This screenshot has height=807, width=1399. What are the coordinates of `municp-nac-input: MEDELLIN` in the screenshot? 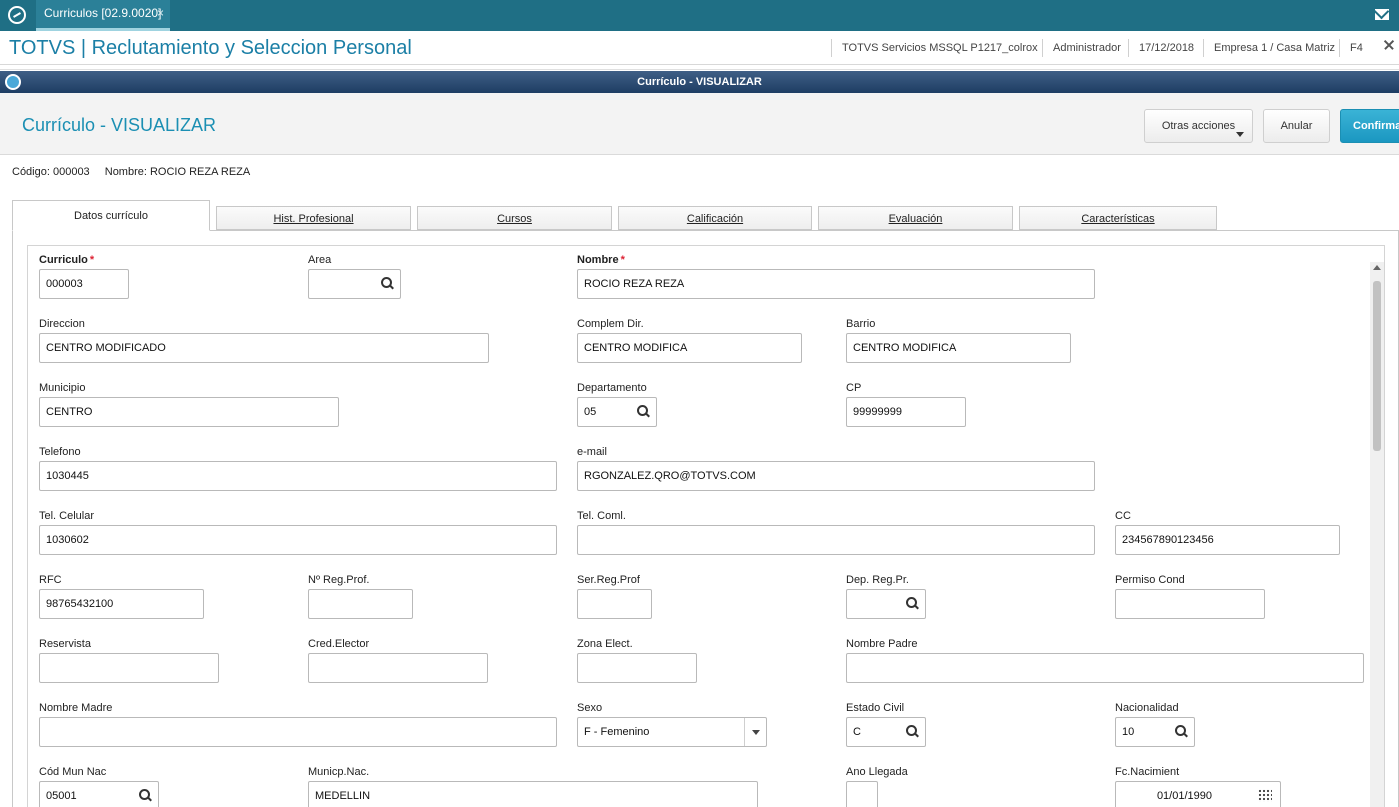 It's located at (533, 794).